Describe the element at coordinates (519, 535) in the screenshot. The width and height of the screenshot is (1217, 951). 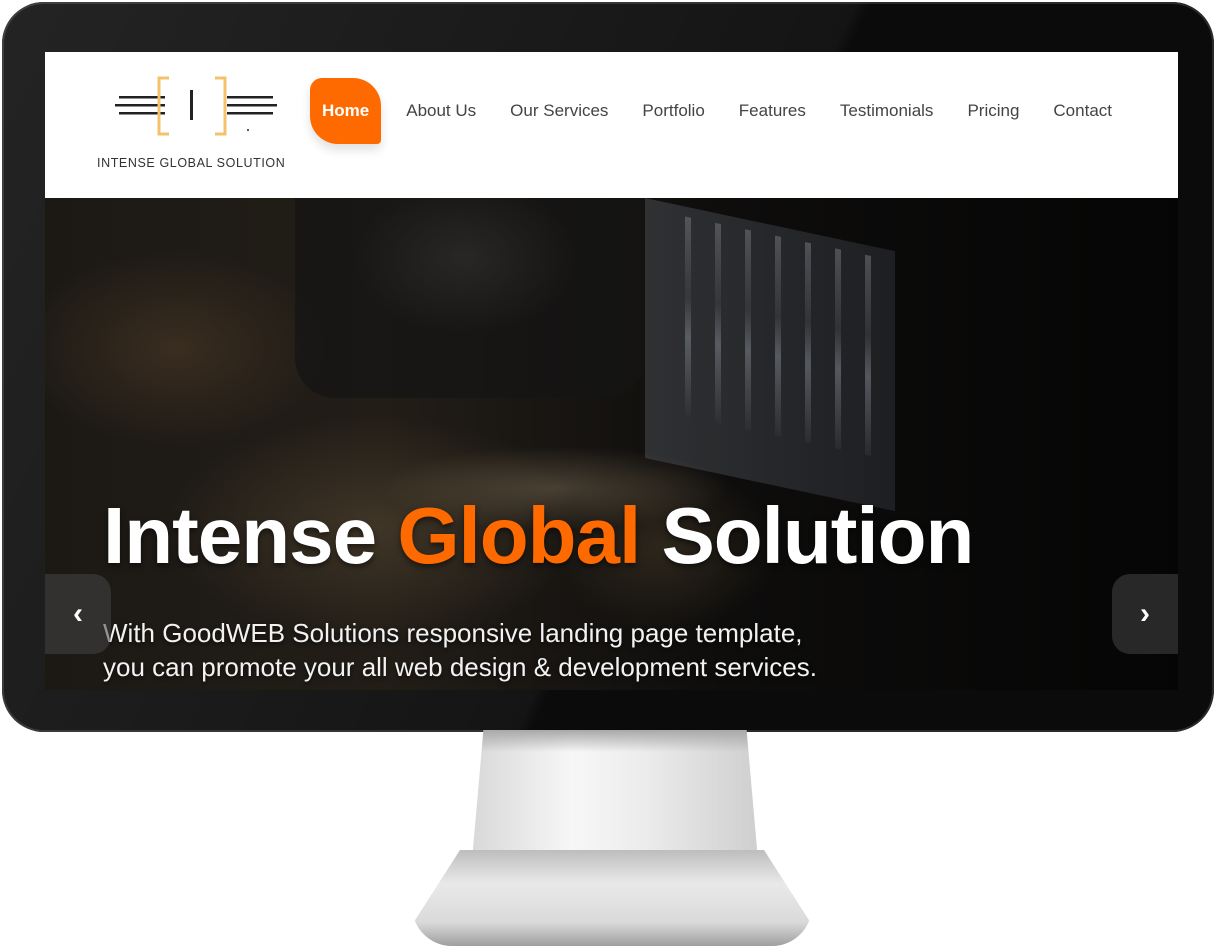
I see `hero-title-accent: Global` at that location.